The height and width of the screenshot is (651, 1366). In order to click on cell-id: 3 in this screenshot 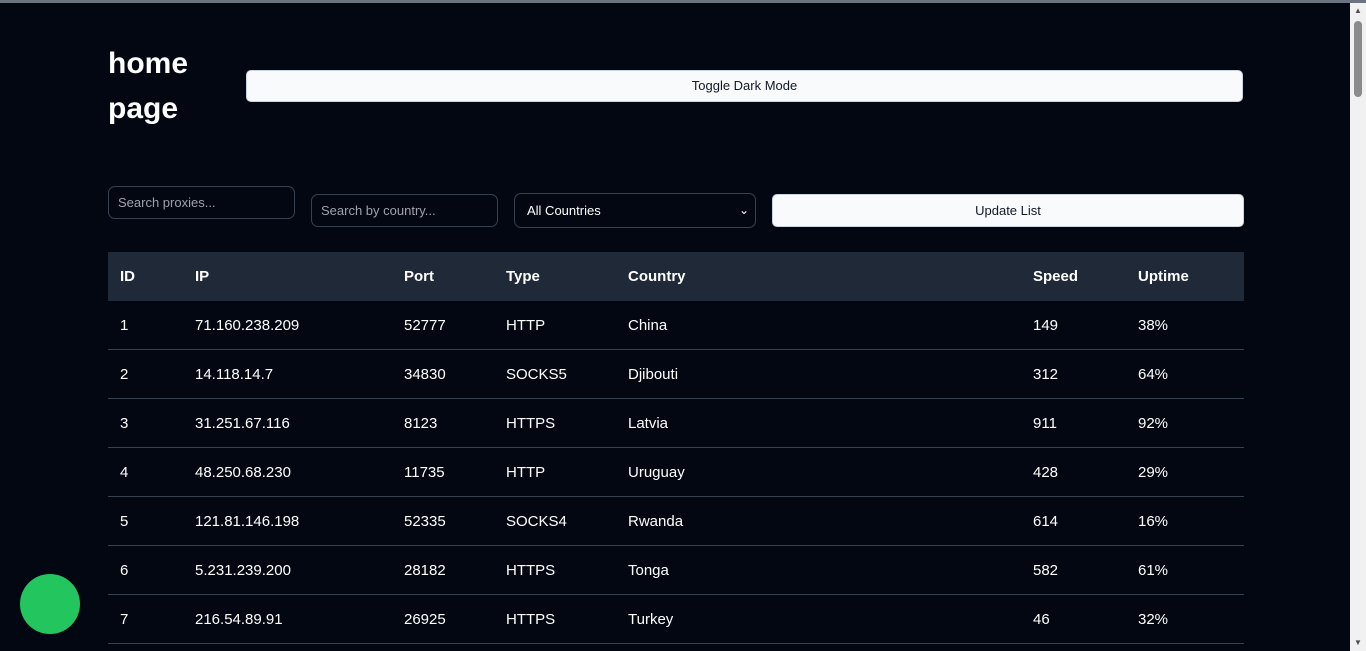, I will do `click(151, 423)`.